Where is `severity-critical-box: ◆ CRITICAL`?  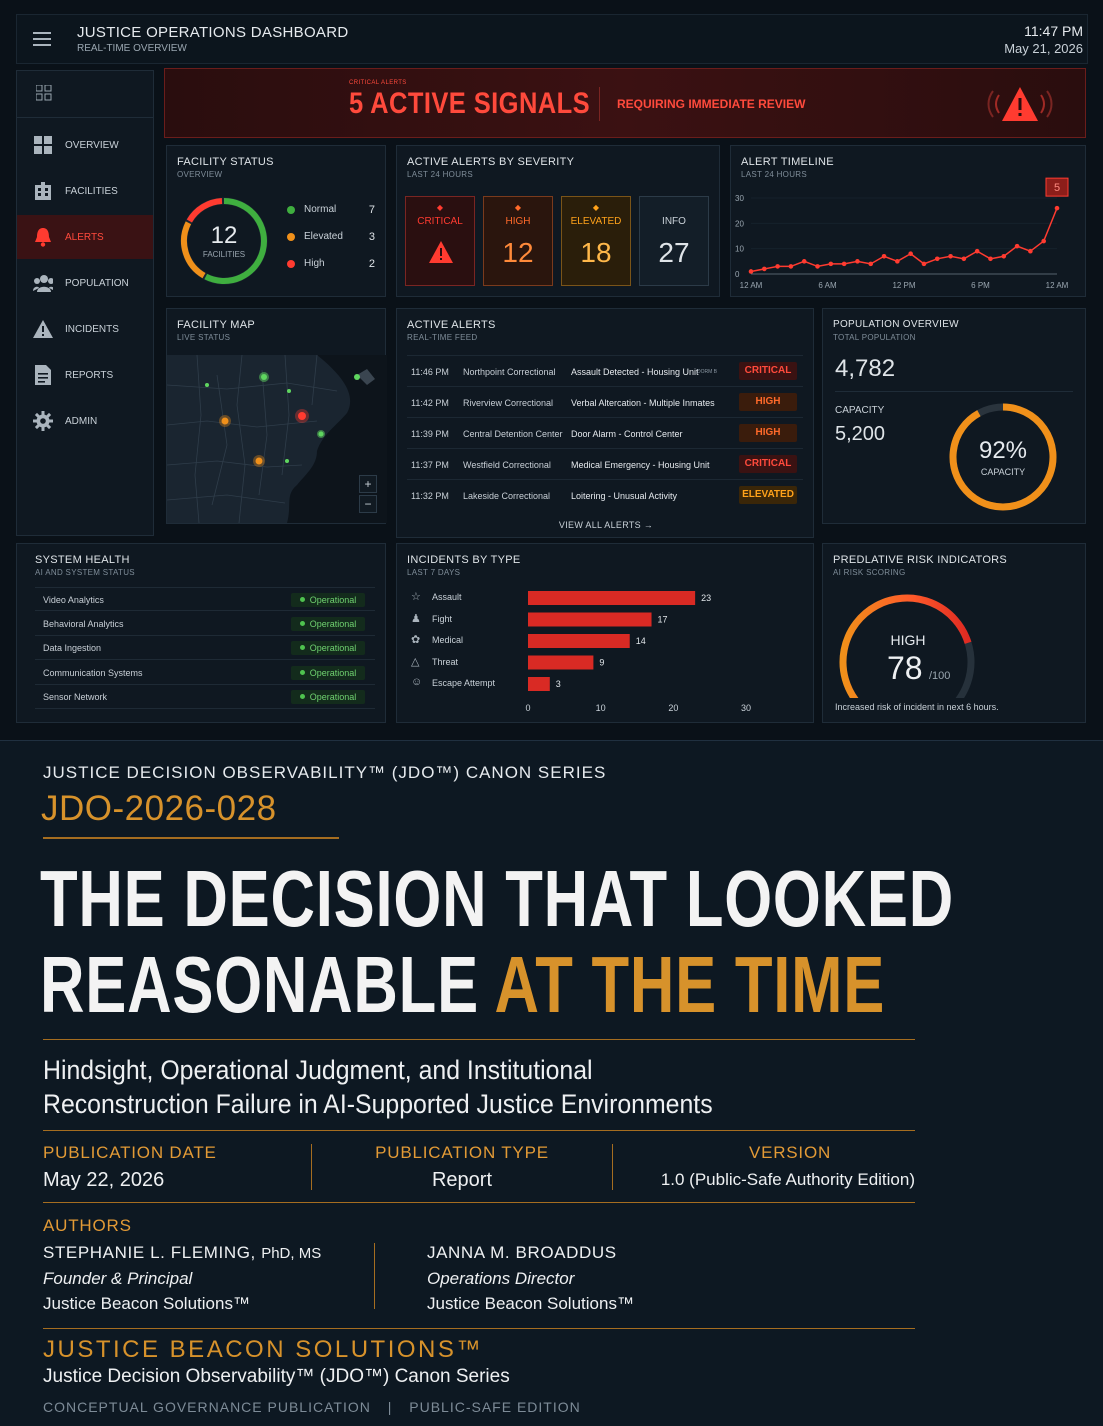 severity-critical-box: ◆ CRITICAL is located at coordinates (440, 241).